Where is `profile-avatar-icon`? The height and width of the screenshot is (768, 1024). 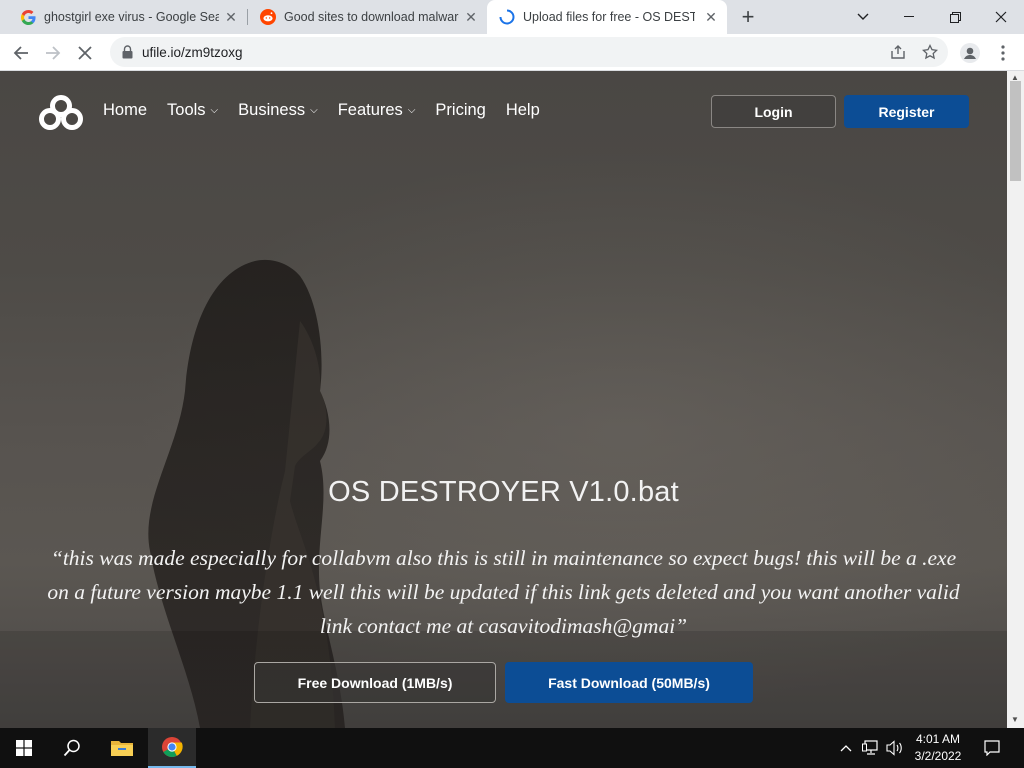
profile-avatar-icon is located at coordinates (970, 53).